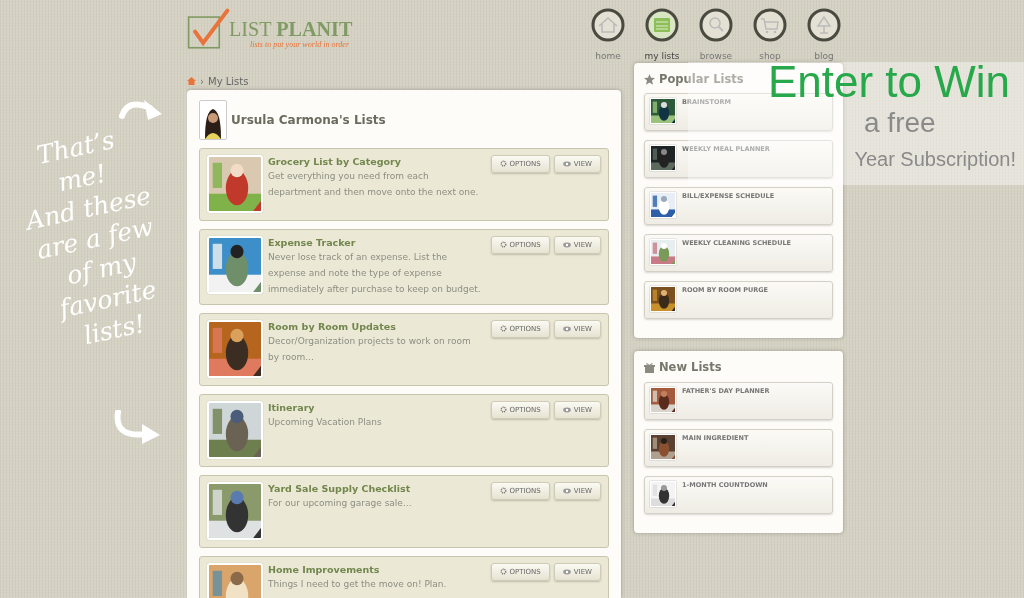 This screenshot has width=1024, height=598. What do you see at coordinates (900, 123) in the screenshot?
I see `promo-text: a free` at bounding box center [900, 123].